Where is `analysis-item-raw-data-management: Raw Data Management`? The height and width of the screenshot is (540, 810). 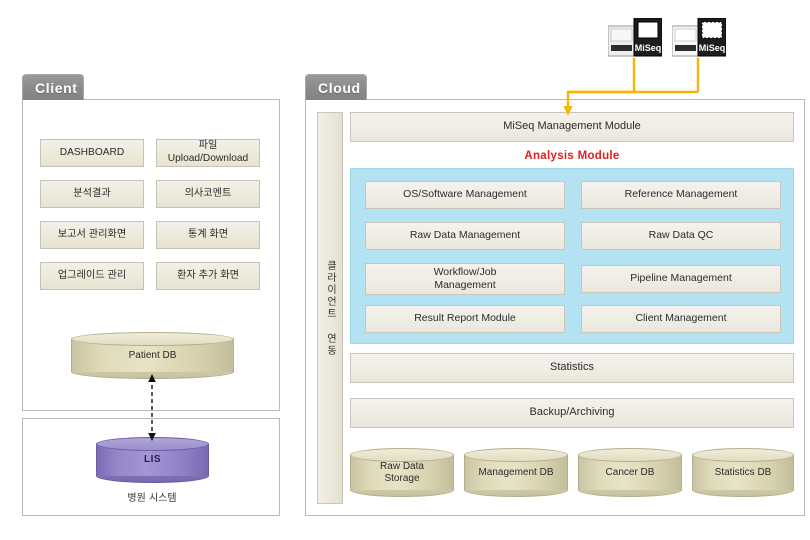 analysis-item-raw-data-management: Raw Data Management is located at coordinates (465, 236).